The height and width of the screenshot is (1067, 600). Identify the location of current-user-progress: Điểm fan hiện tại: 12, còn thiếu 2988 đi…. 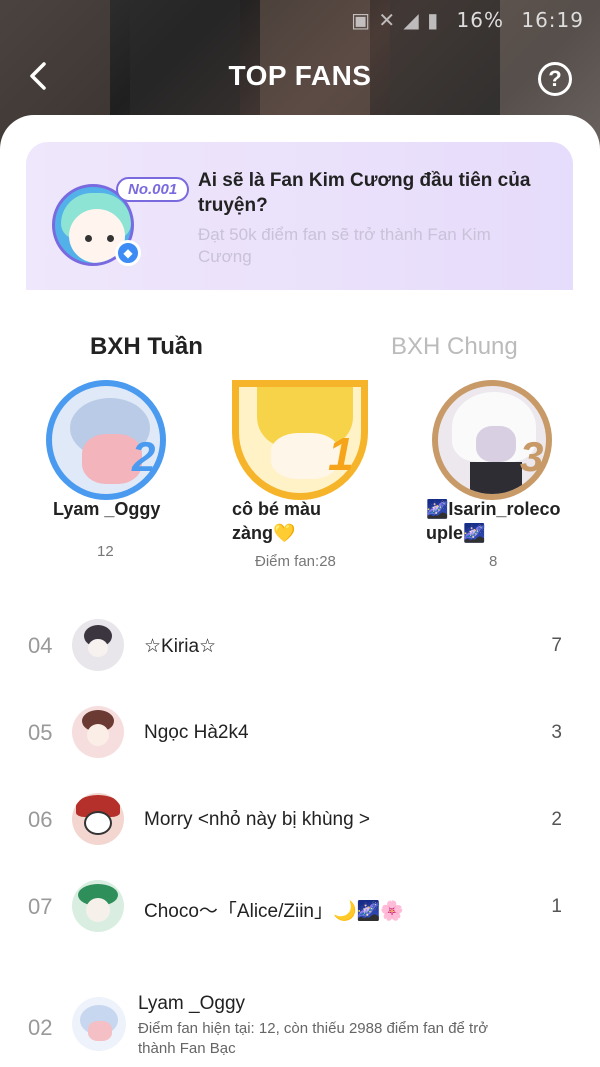
(313, 1038).